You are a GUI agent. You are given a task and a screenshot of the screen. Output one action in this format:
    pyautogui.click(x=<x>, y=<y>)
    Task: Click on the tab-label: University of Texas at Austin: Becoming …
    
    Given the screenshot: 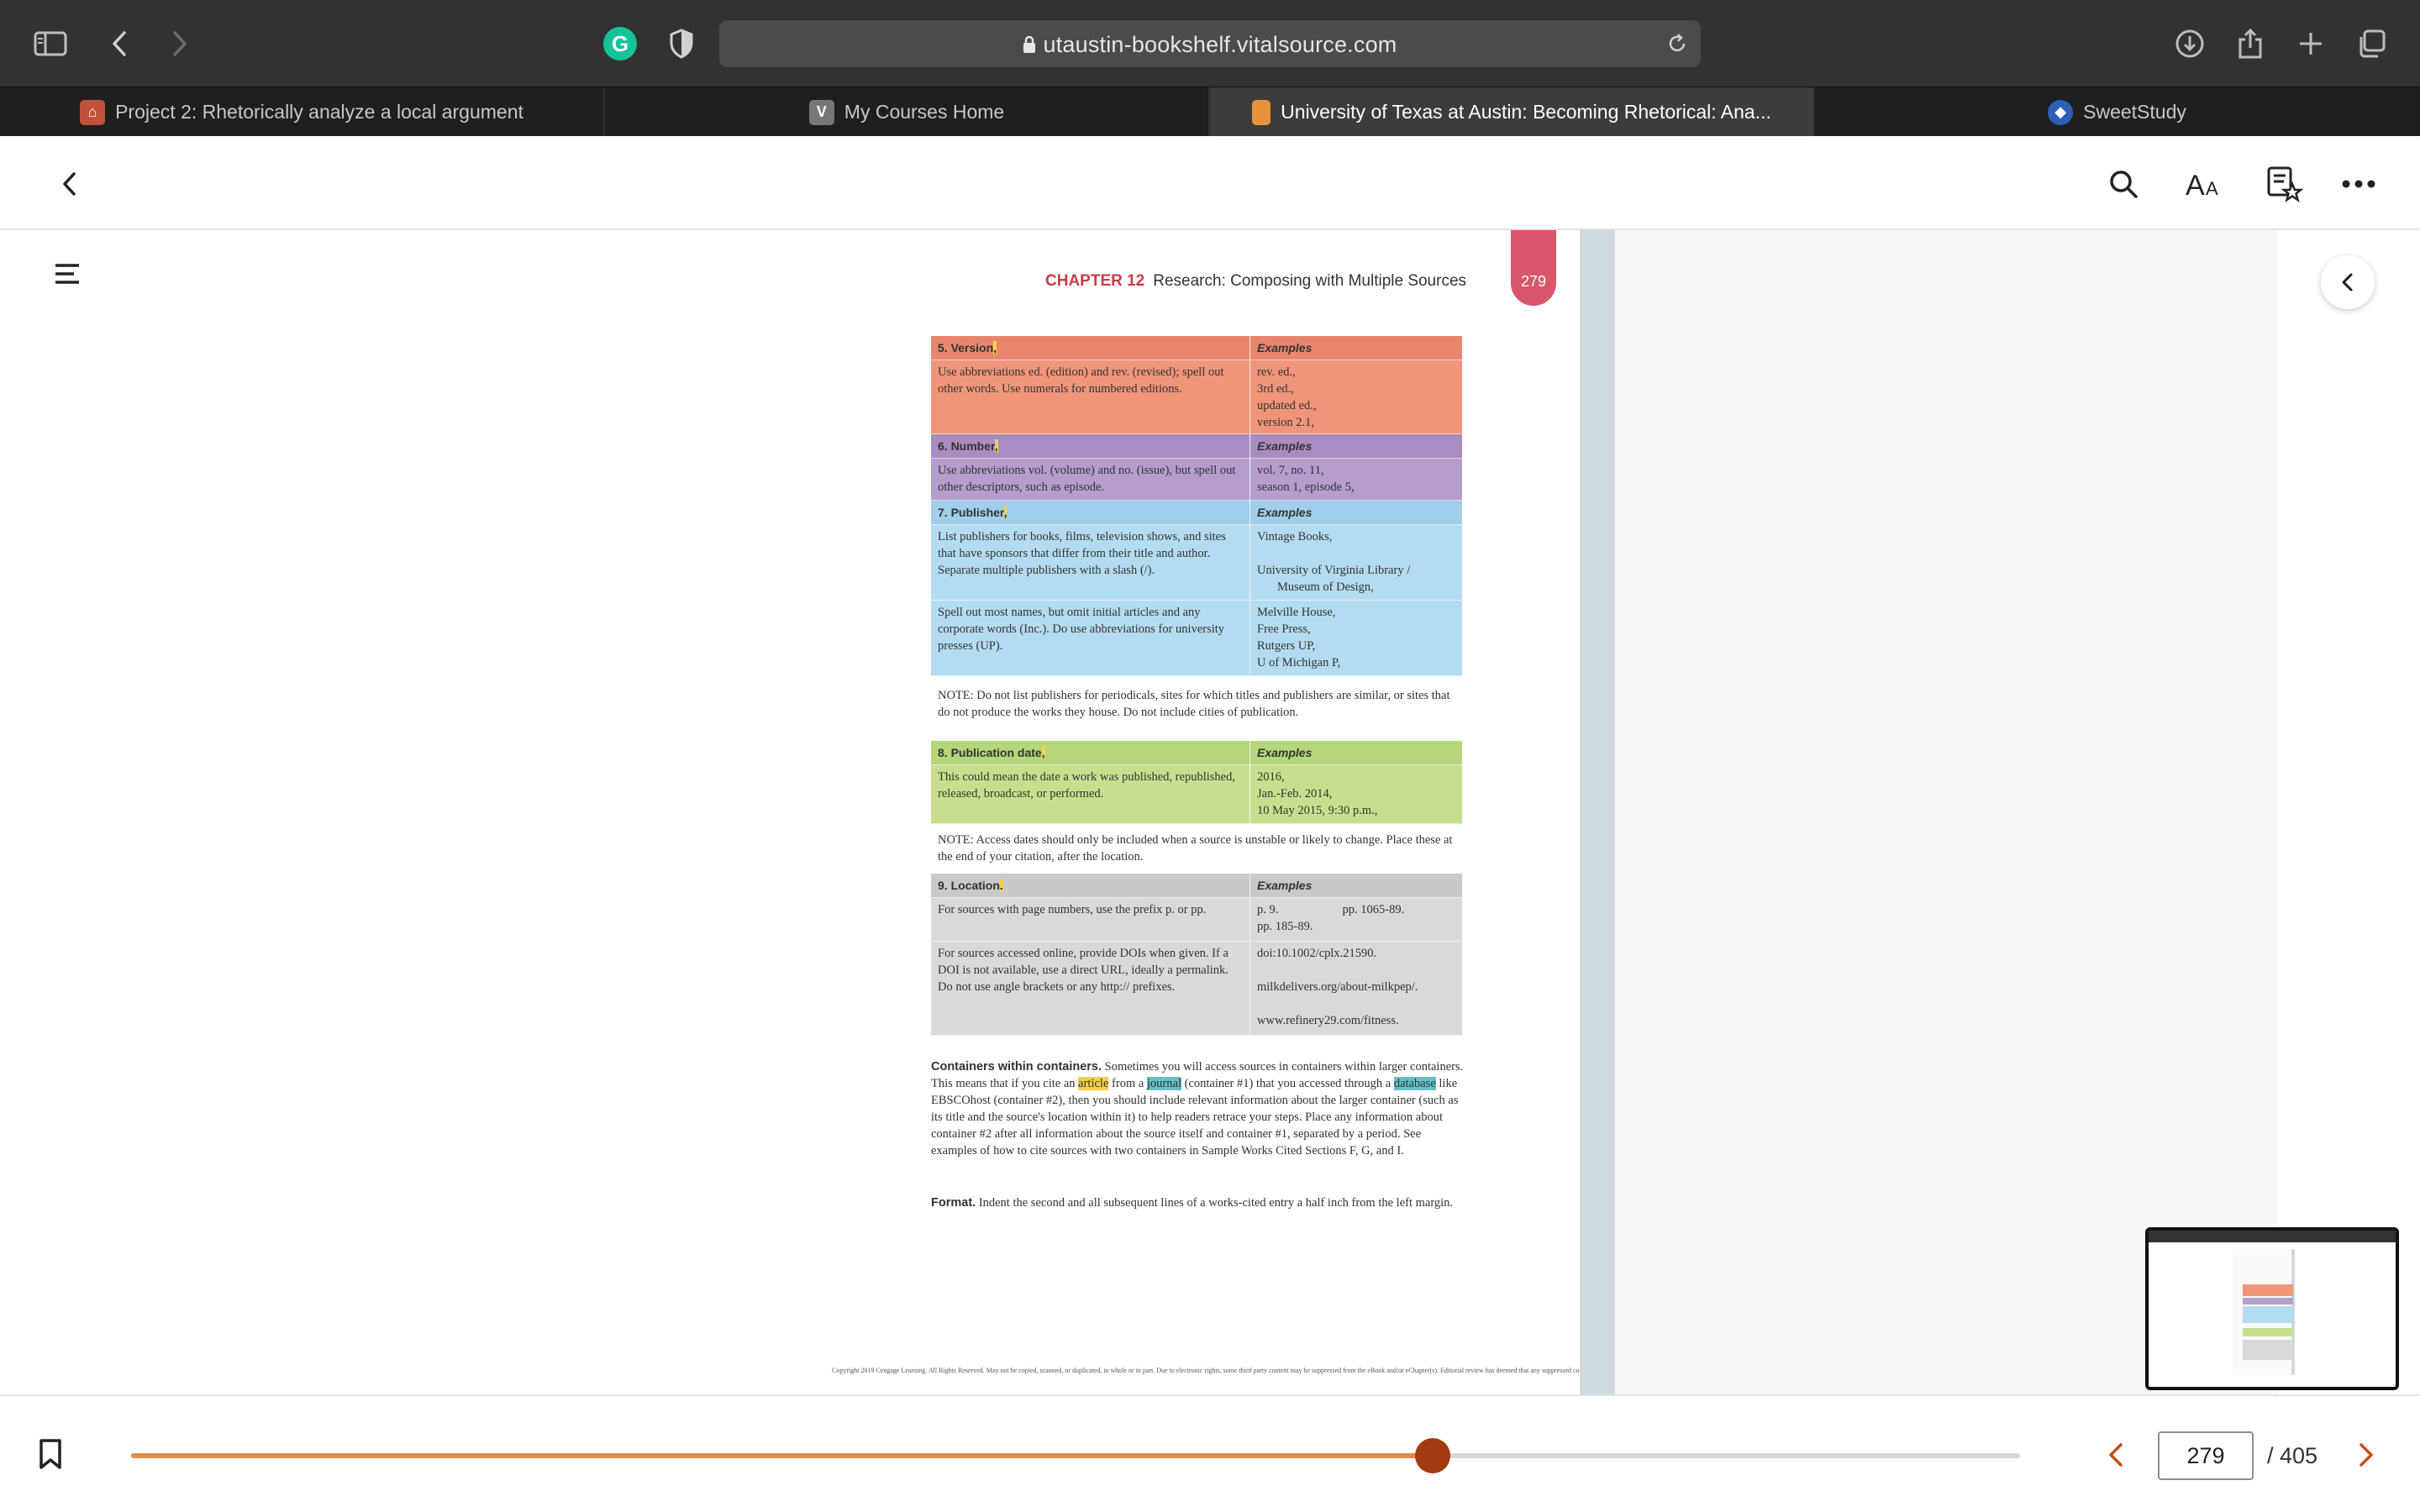 What is the action you would take?
    pyautogui.click(x=1526, y=112)
    